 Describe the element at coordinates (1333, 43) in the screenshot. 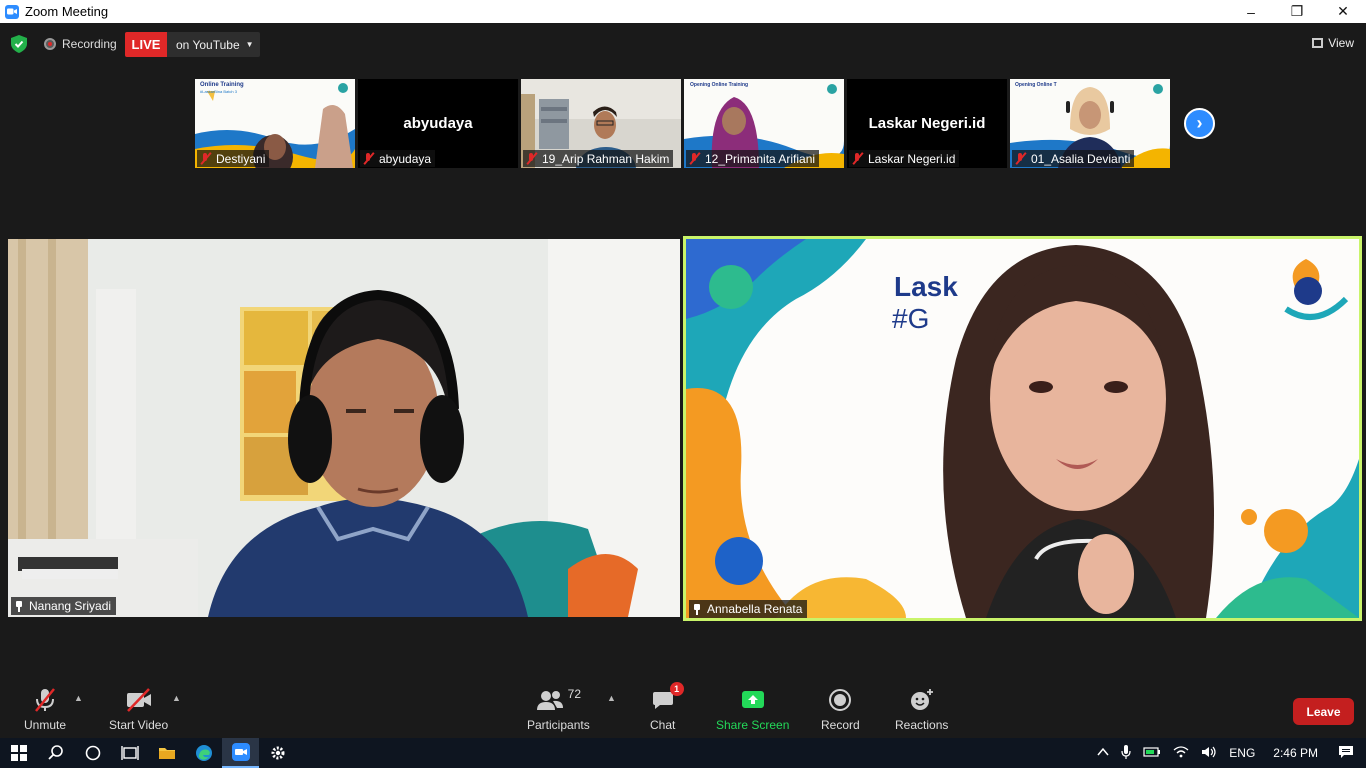

I see `view-button: View` at that location.